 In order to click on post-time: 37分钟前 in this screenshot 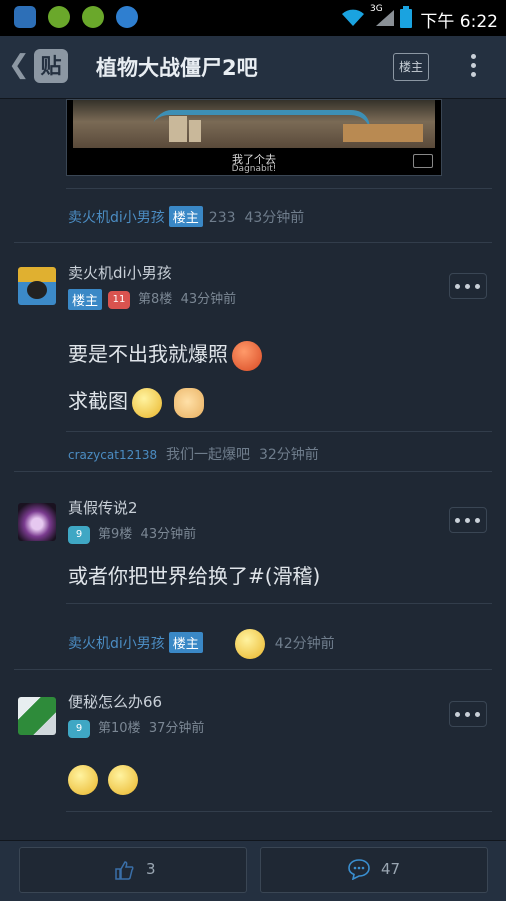, I will do `click(176, 728)`.